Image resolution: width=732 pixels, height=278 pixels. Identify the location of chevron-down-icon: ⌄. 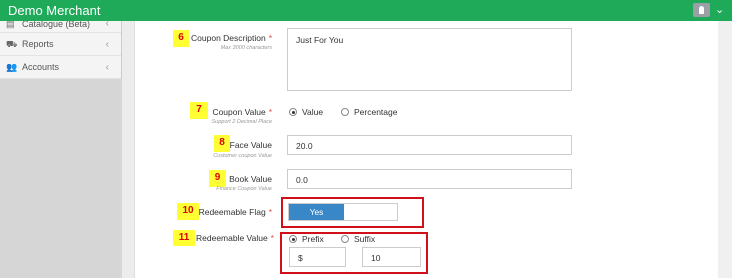
(719, 9).